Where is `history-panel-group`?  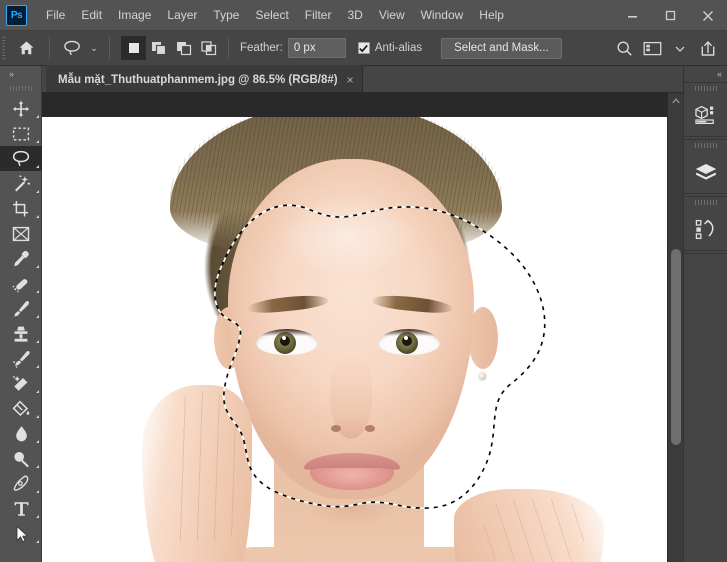 history-panel-group is located at coordinates (705, 223).